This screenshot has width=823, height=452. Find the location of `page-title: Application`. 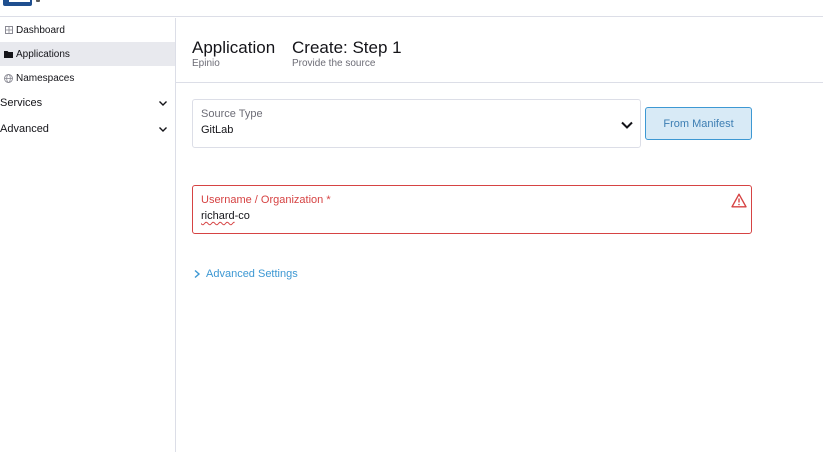

page-title: Application is located at coordinates (234, 47).